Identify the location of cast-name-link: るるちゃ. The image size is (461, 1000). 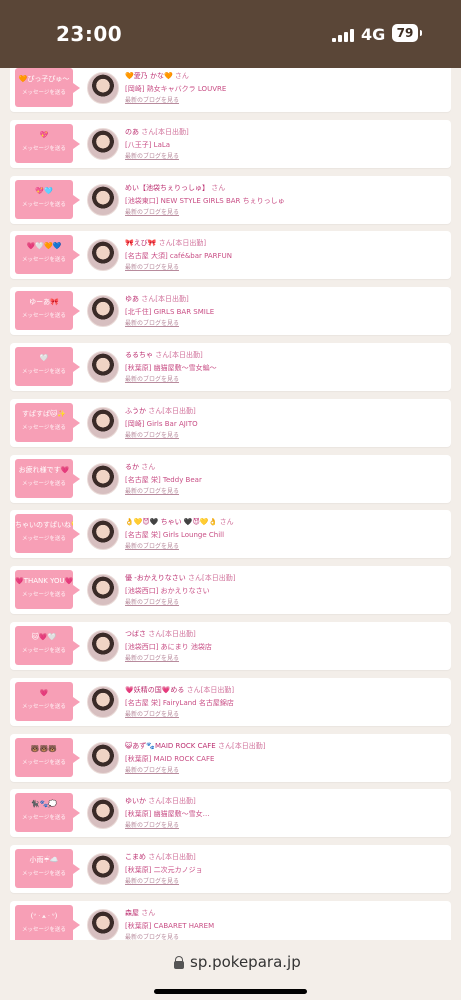
(139, 355).